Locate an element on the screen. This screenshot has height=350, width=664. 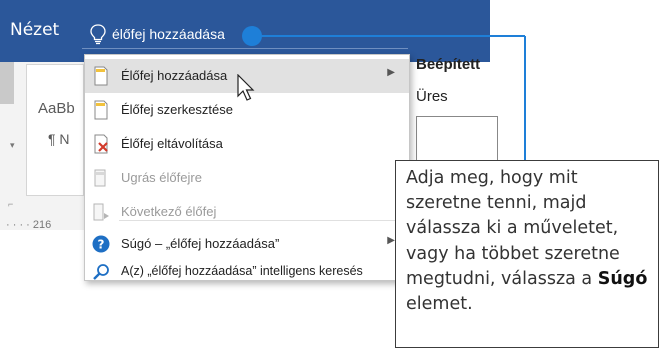
callout-text-after: elemet. is located at coordinates (439, 304).